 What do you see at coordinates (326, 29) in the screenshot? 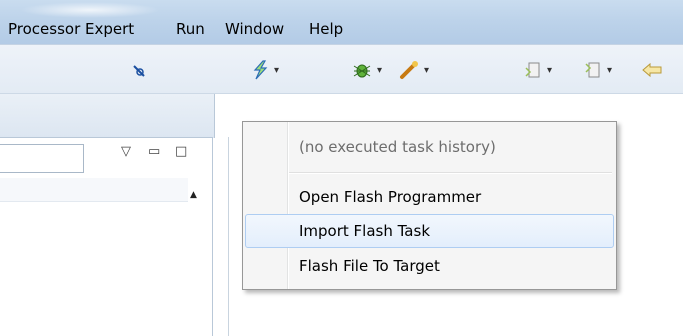
I see `menu-help: Help` at bounding box center [326, 29].